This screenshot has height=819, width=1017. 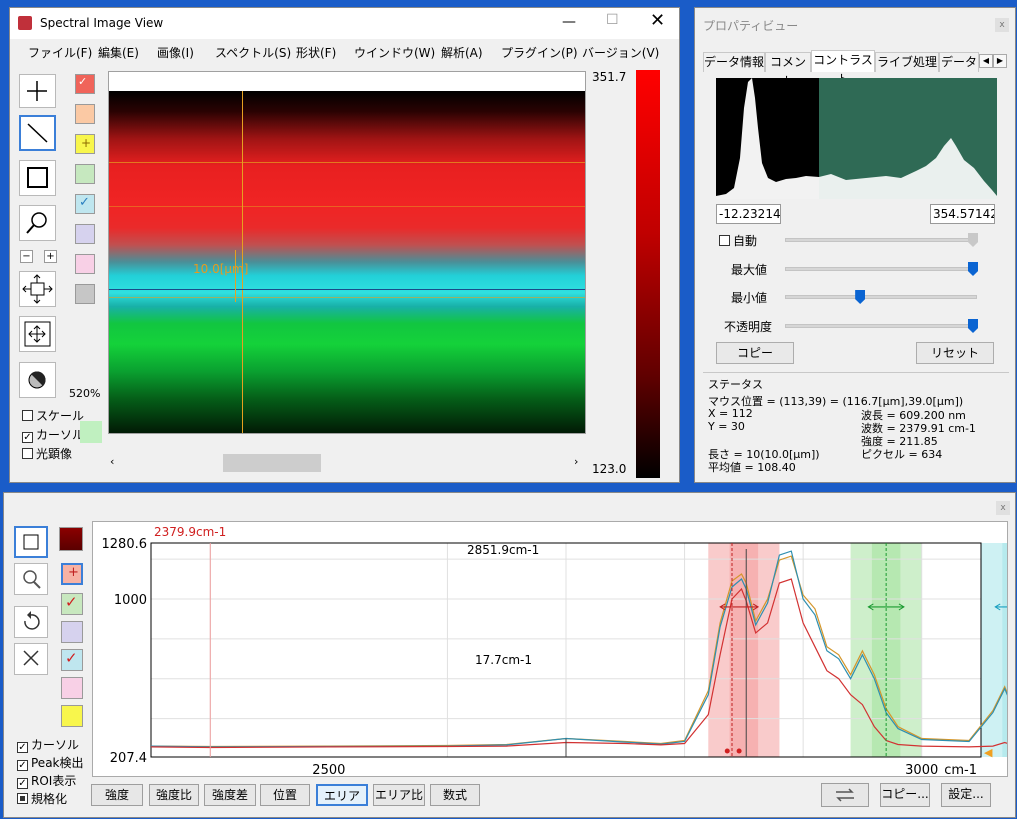 What do you see at coordinates (788, 70) in the screenshot?
I see `tab-comment: コメント` at bounding box center [788, 70].